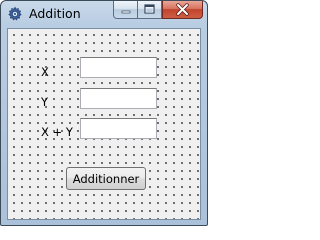 The width and height of the screenshot is (320, 240). Describe the element at coordinates (57, 132) in the screenshot. I see `sum-label: X + Y` at that location.